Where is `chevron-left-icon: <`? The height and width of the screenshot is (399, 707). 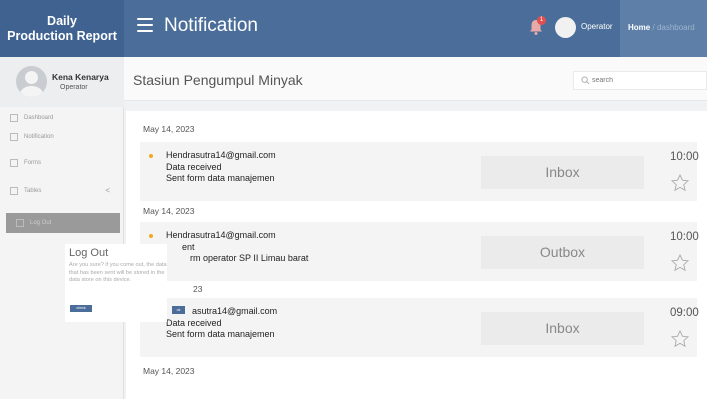
chevron-left-icon: < is located at coordinates (107, 190).